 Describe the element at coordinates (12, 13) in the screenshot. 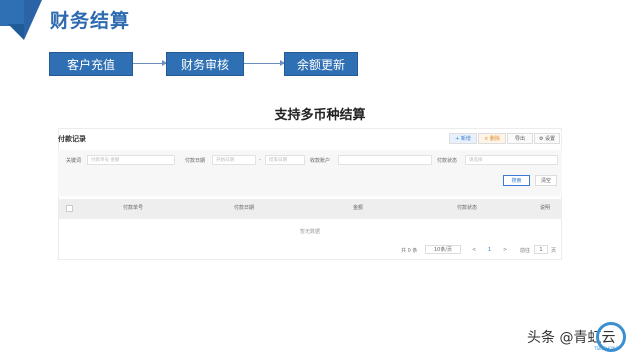

I see `header-decor-bar` at that location.